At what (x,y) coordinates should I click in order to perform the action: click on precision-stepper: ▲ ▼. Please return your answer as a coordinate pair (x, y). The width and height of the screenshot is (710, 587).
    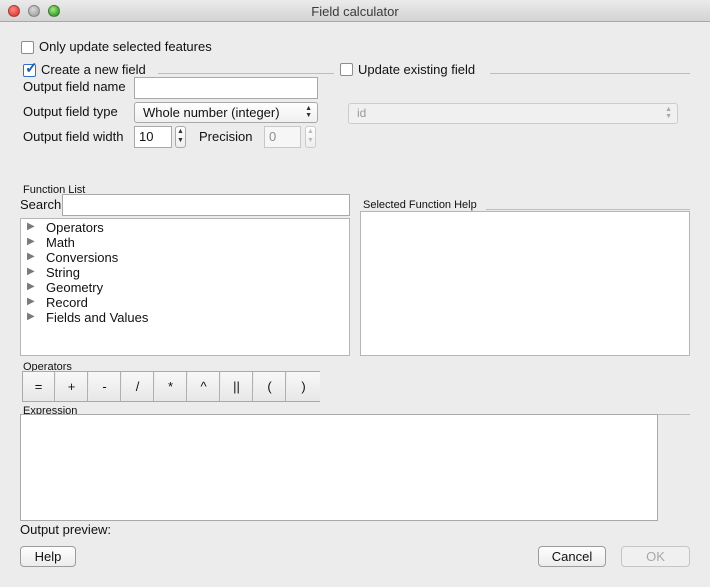
    Looking at the image, I should click on (310, 137).